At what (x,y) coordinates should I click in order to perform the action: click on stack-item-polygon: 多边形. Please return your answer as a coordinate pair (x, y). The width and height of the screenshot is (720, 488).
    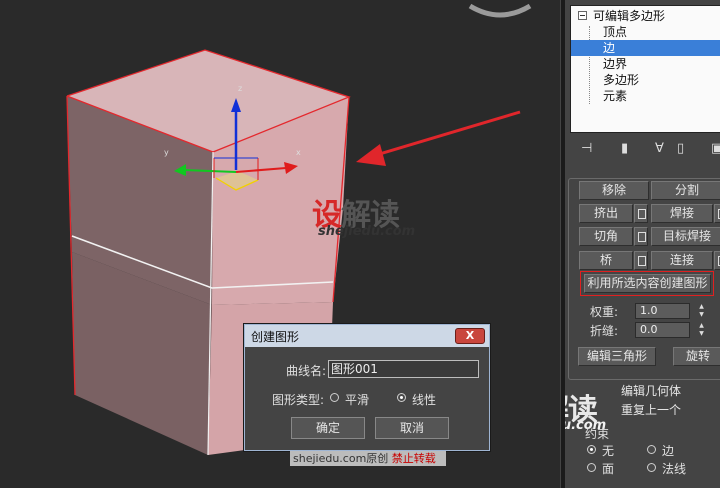
    Looking at the image, I should click on (621, 80).